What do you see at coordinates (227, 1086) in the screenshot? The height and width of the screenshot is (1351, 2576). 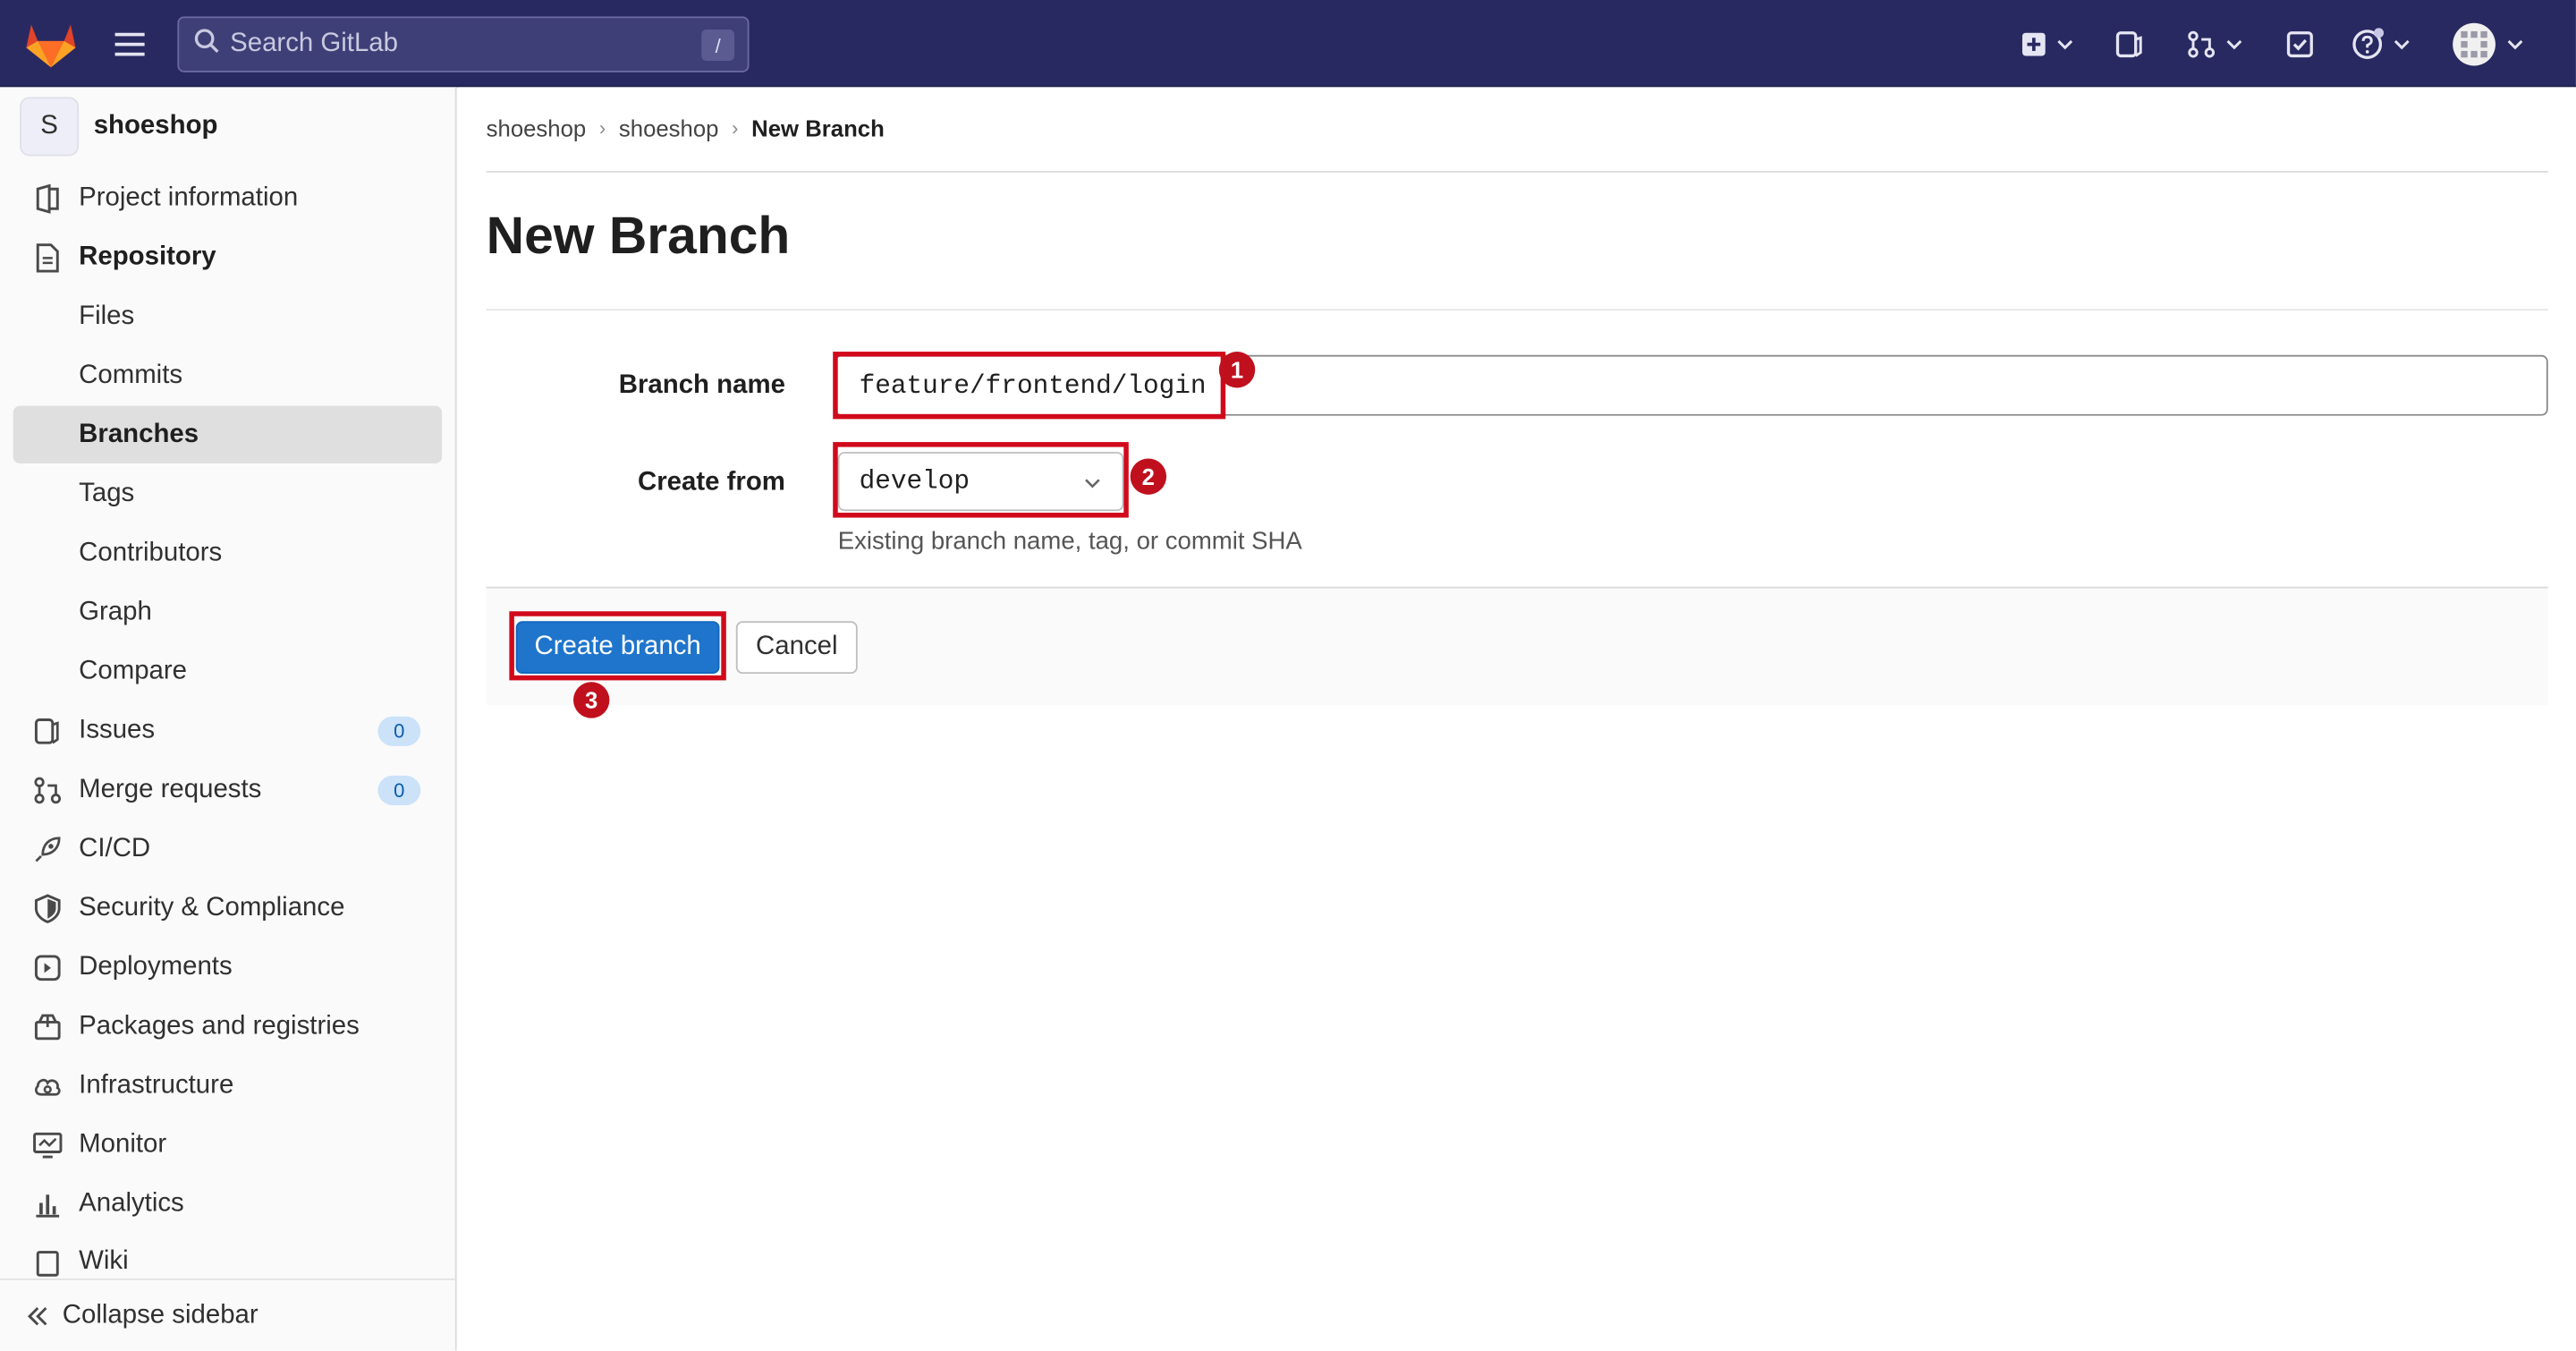 I see `sidebar-item-infrastructure: Infrastructure` at bounding box center [227, 1086].